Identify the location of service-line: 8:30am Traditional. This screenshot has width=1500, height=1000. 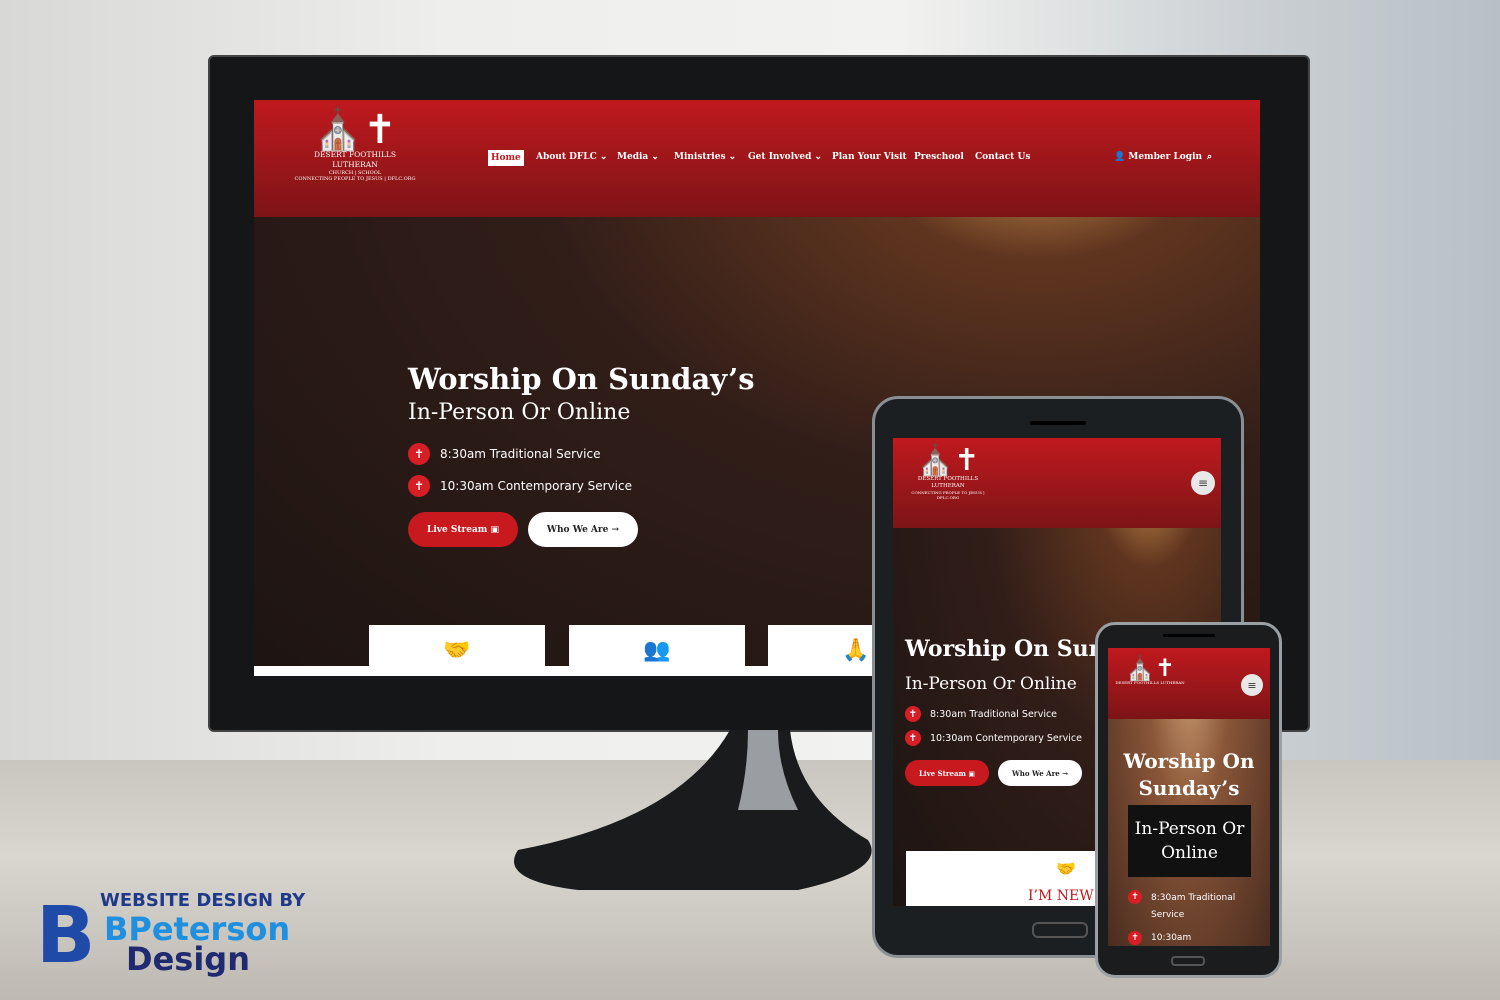
(1193, 898).